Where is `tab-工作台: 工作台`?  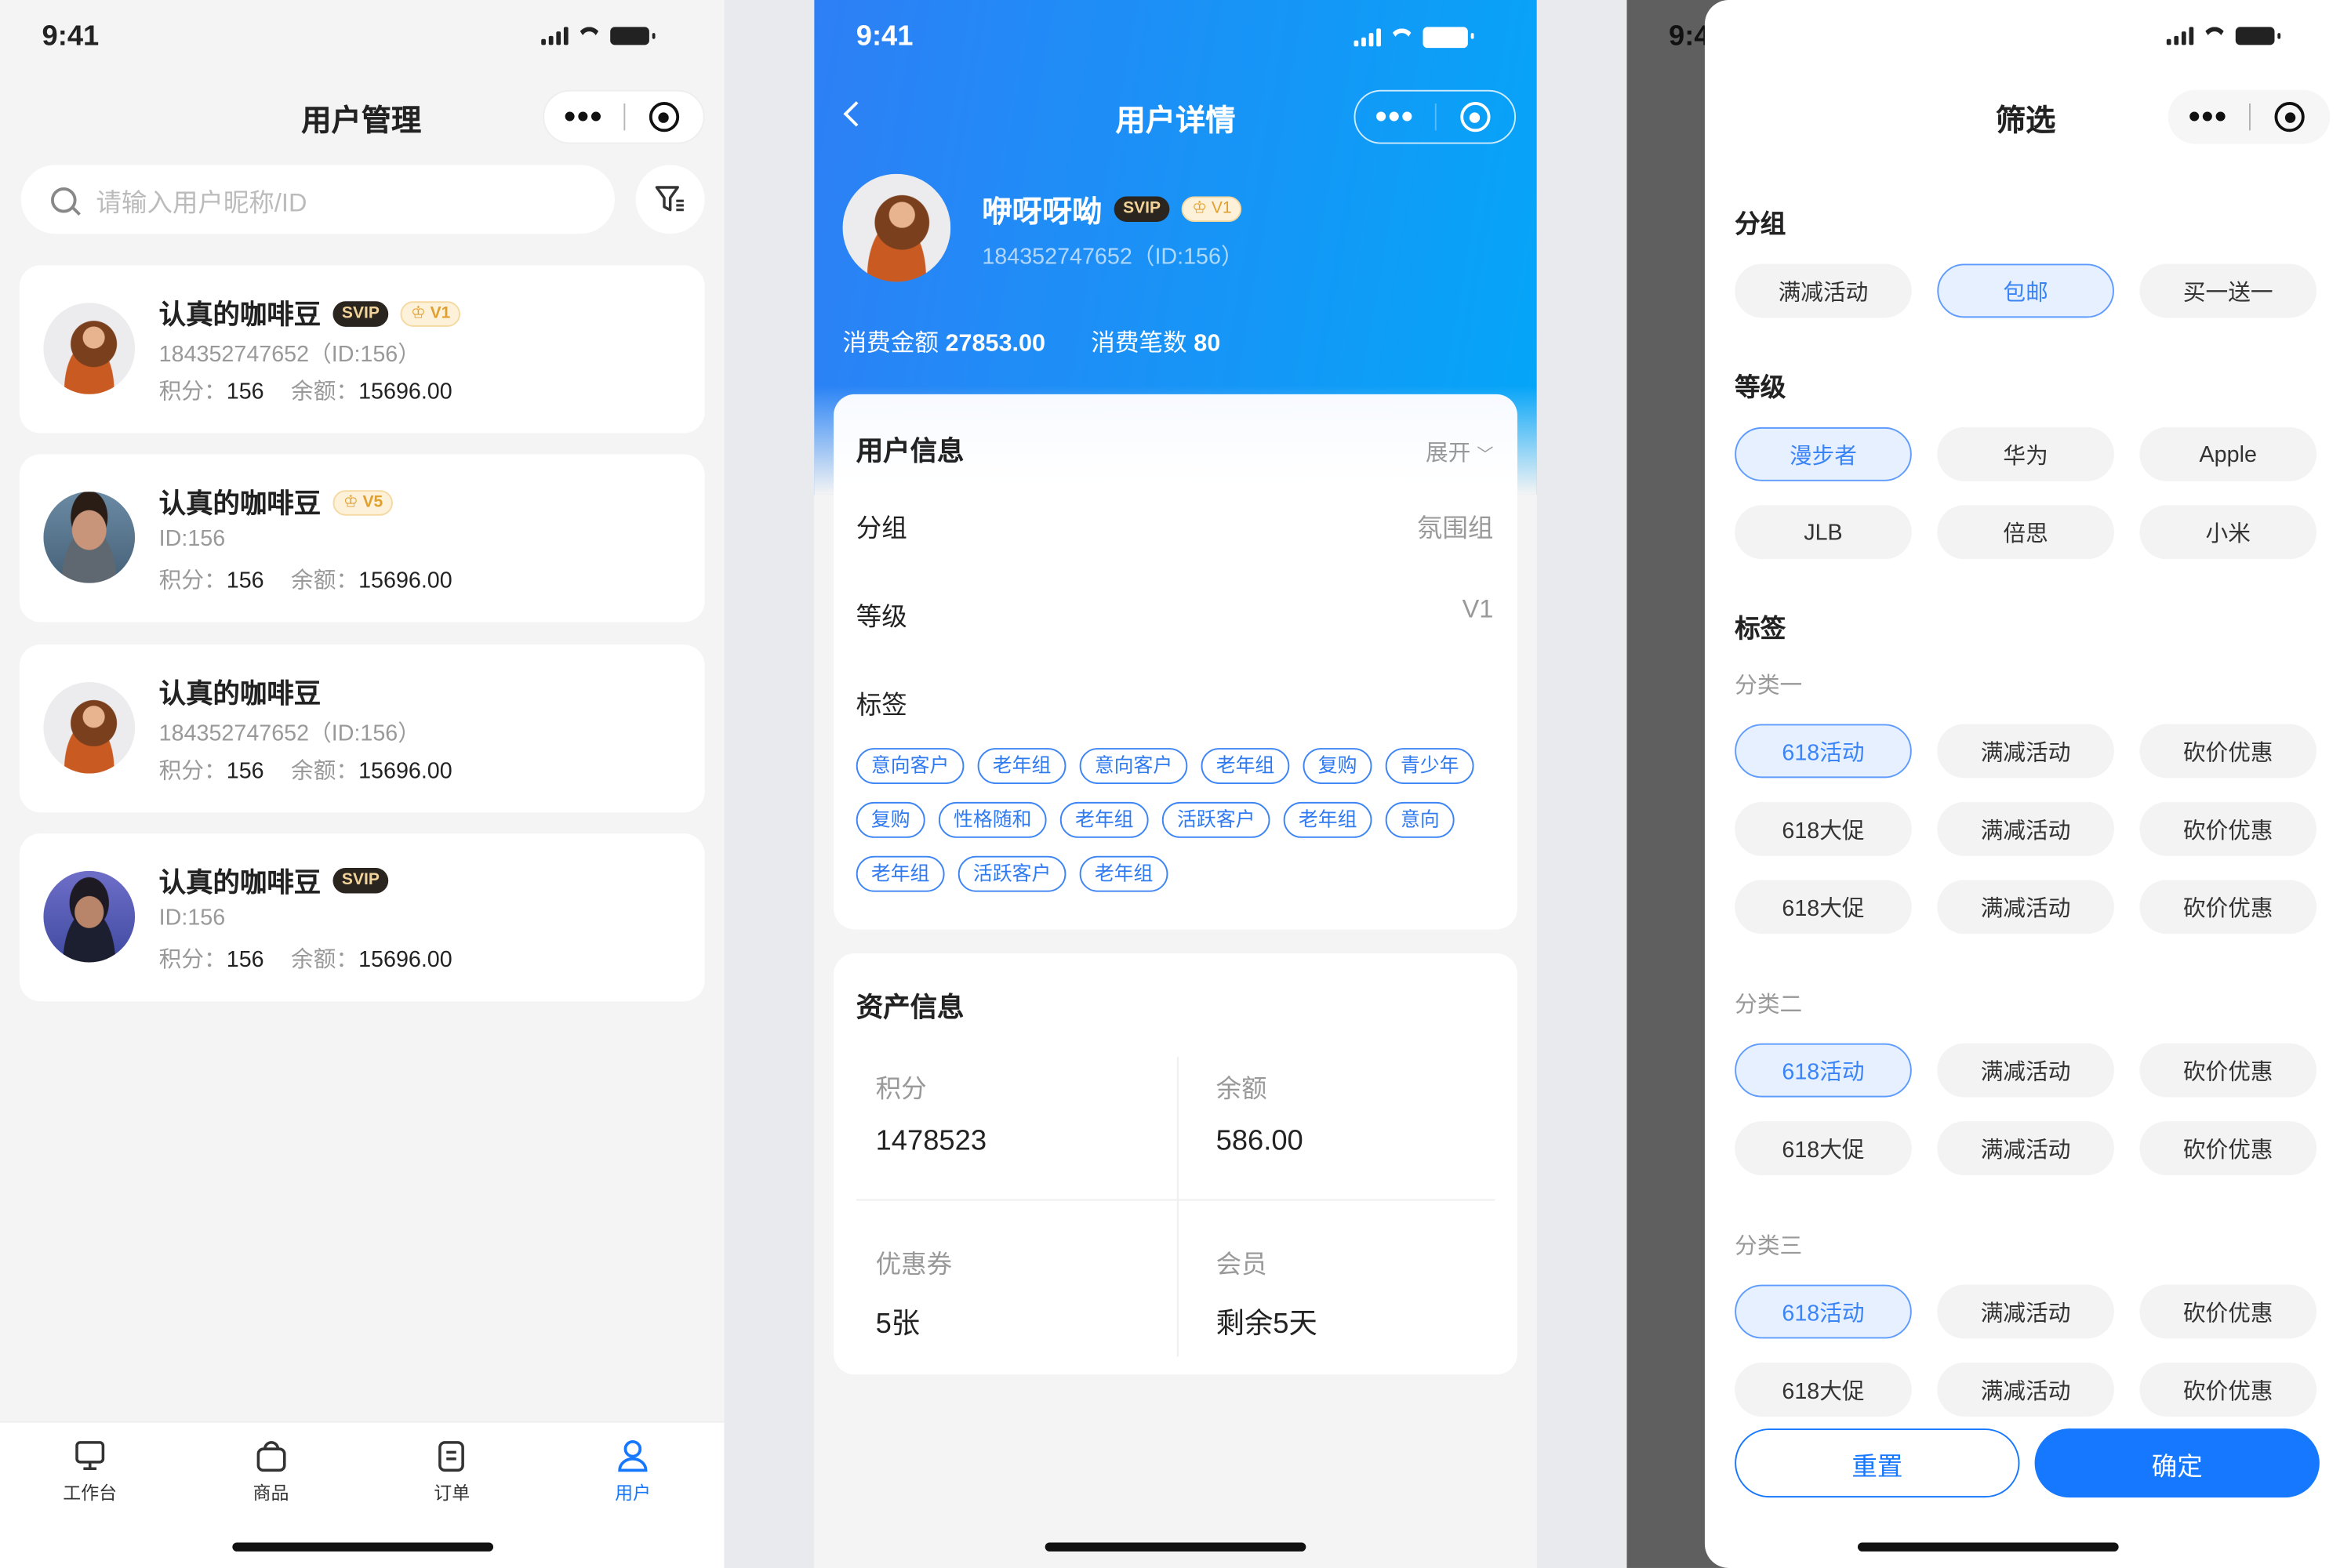
tab-工作台: 工作台 is located at coordinates (90, 1471).